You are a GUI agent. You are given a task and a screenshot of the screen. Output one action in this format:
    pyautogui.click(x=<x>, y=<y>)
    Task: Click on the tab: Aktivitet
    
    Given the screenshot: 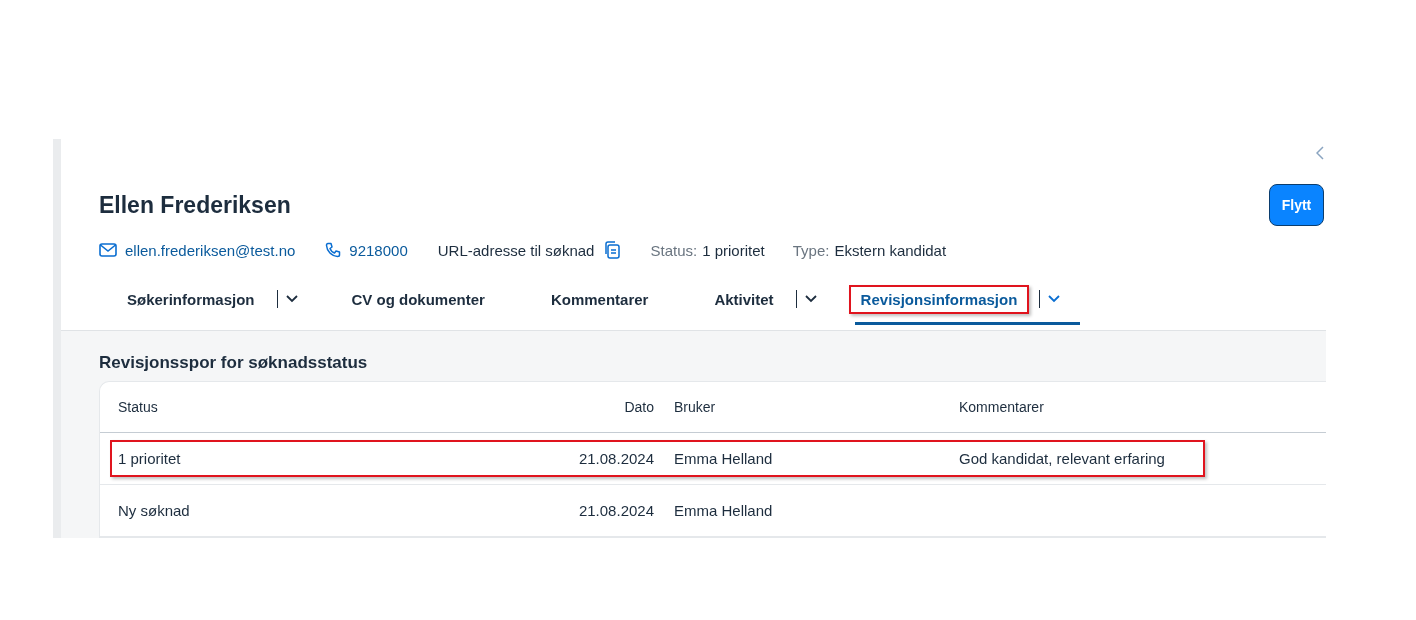 What is the action you would take?
    pyautogui.click(x=744, y=299)
    